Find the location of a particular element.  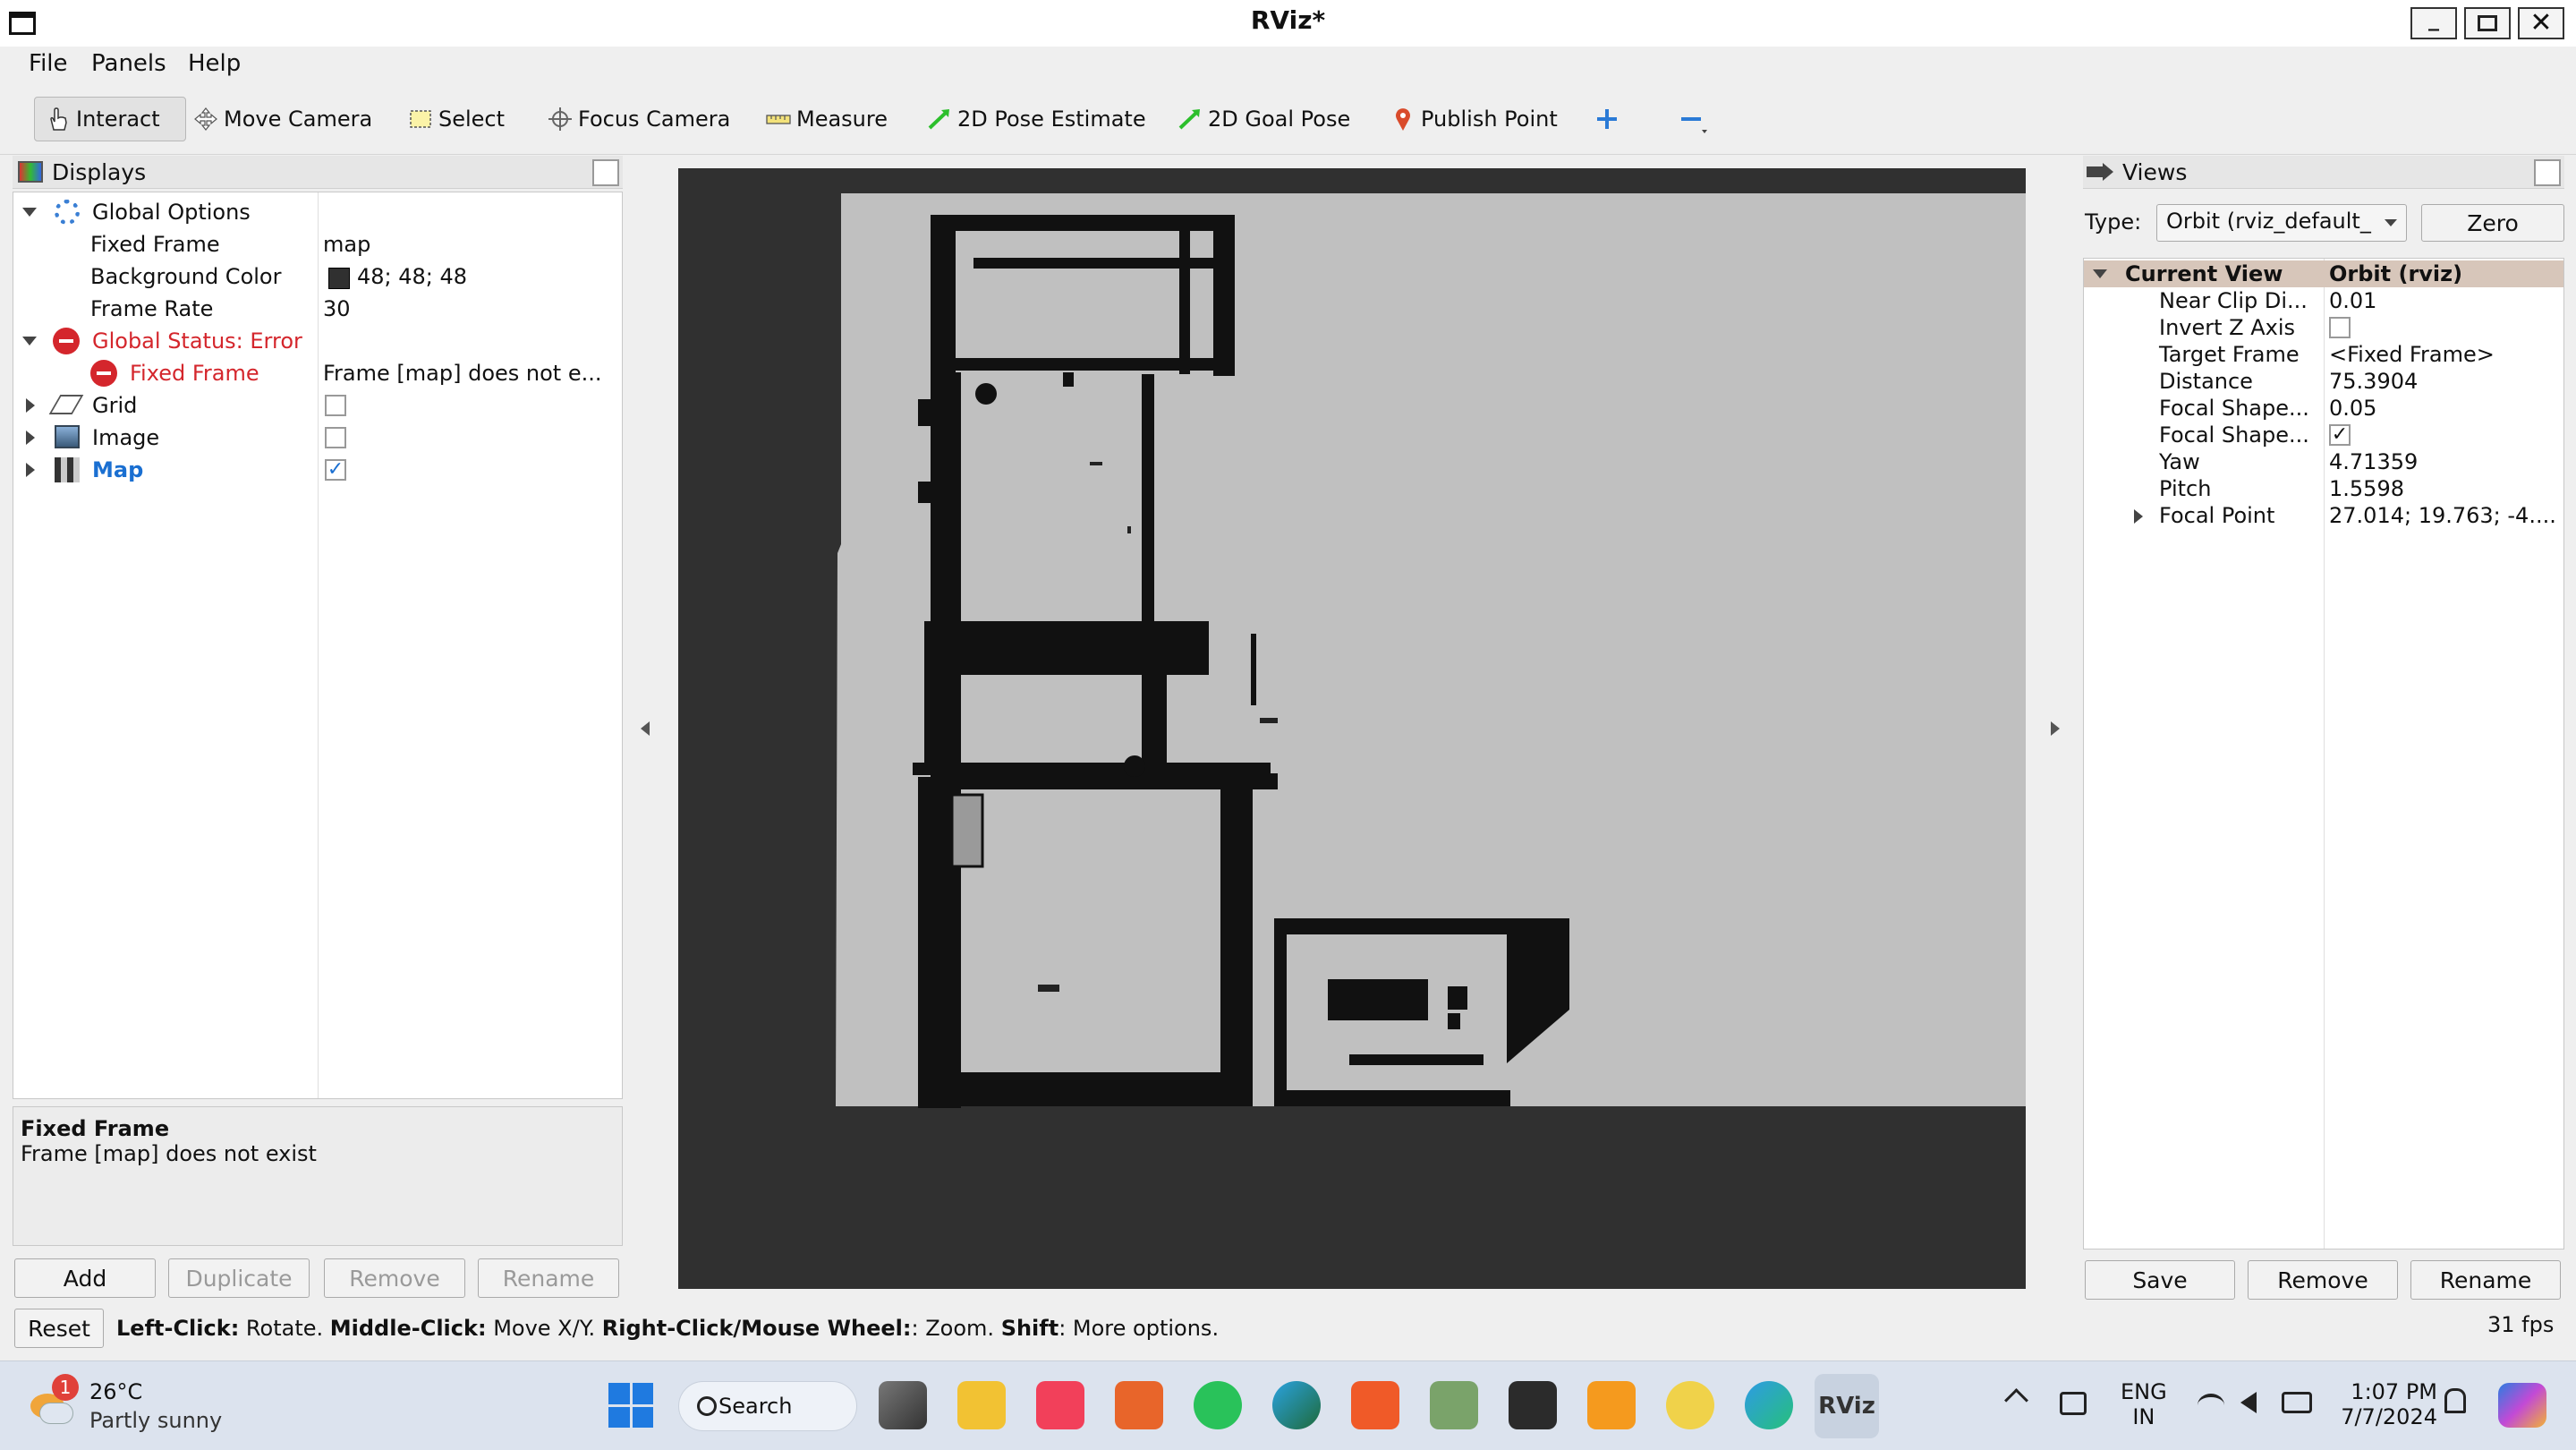

terminal-icon is located at coordinates (1533, 1405).